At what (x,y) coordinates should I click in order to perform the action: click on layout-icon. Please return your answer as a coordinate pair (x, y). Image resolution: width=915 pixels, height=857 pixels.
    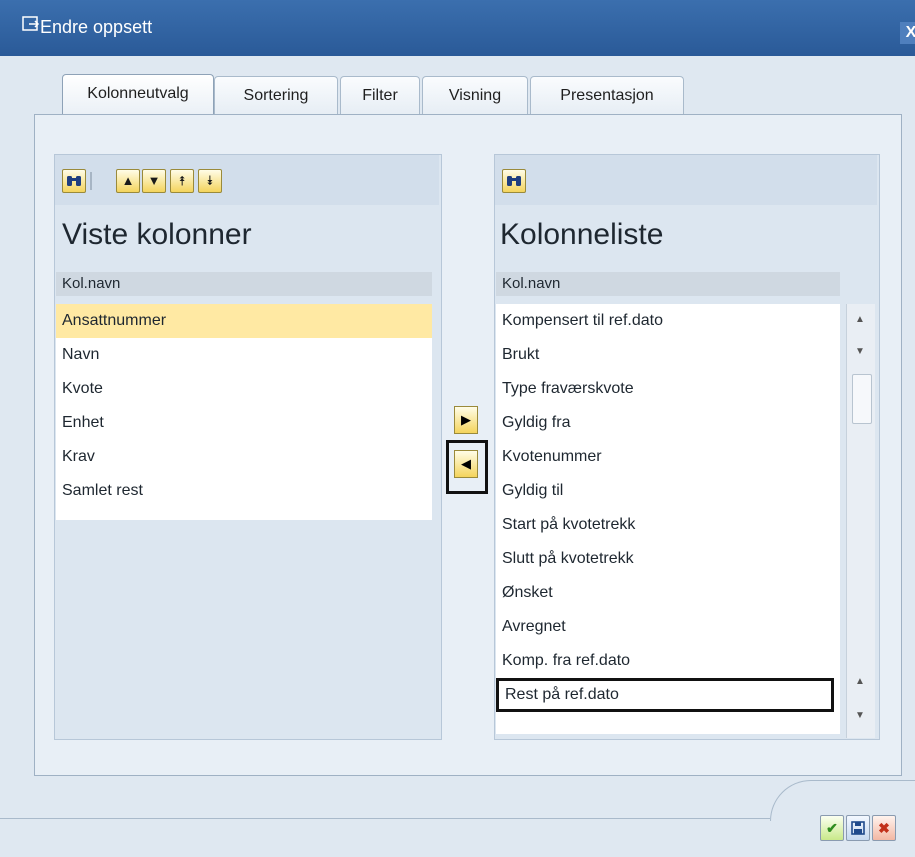
    Looking at the image, I should click on (31, 23).